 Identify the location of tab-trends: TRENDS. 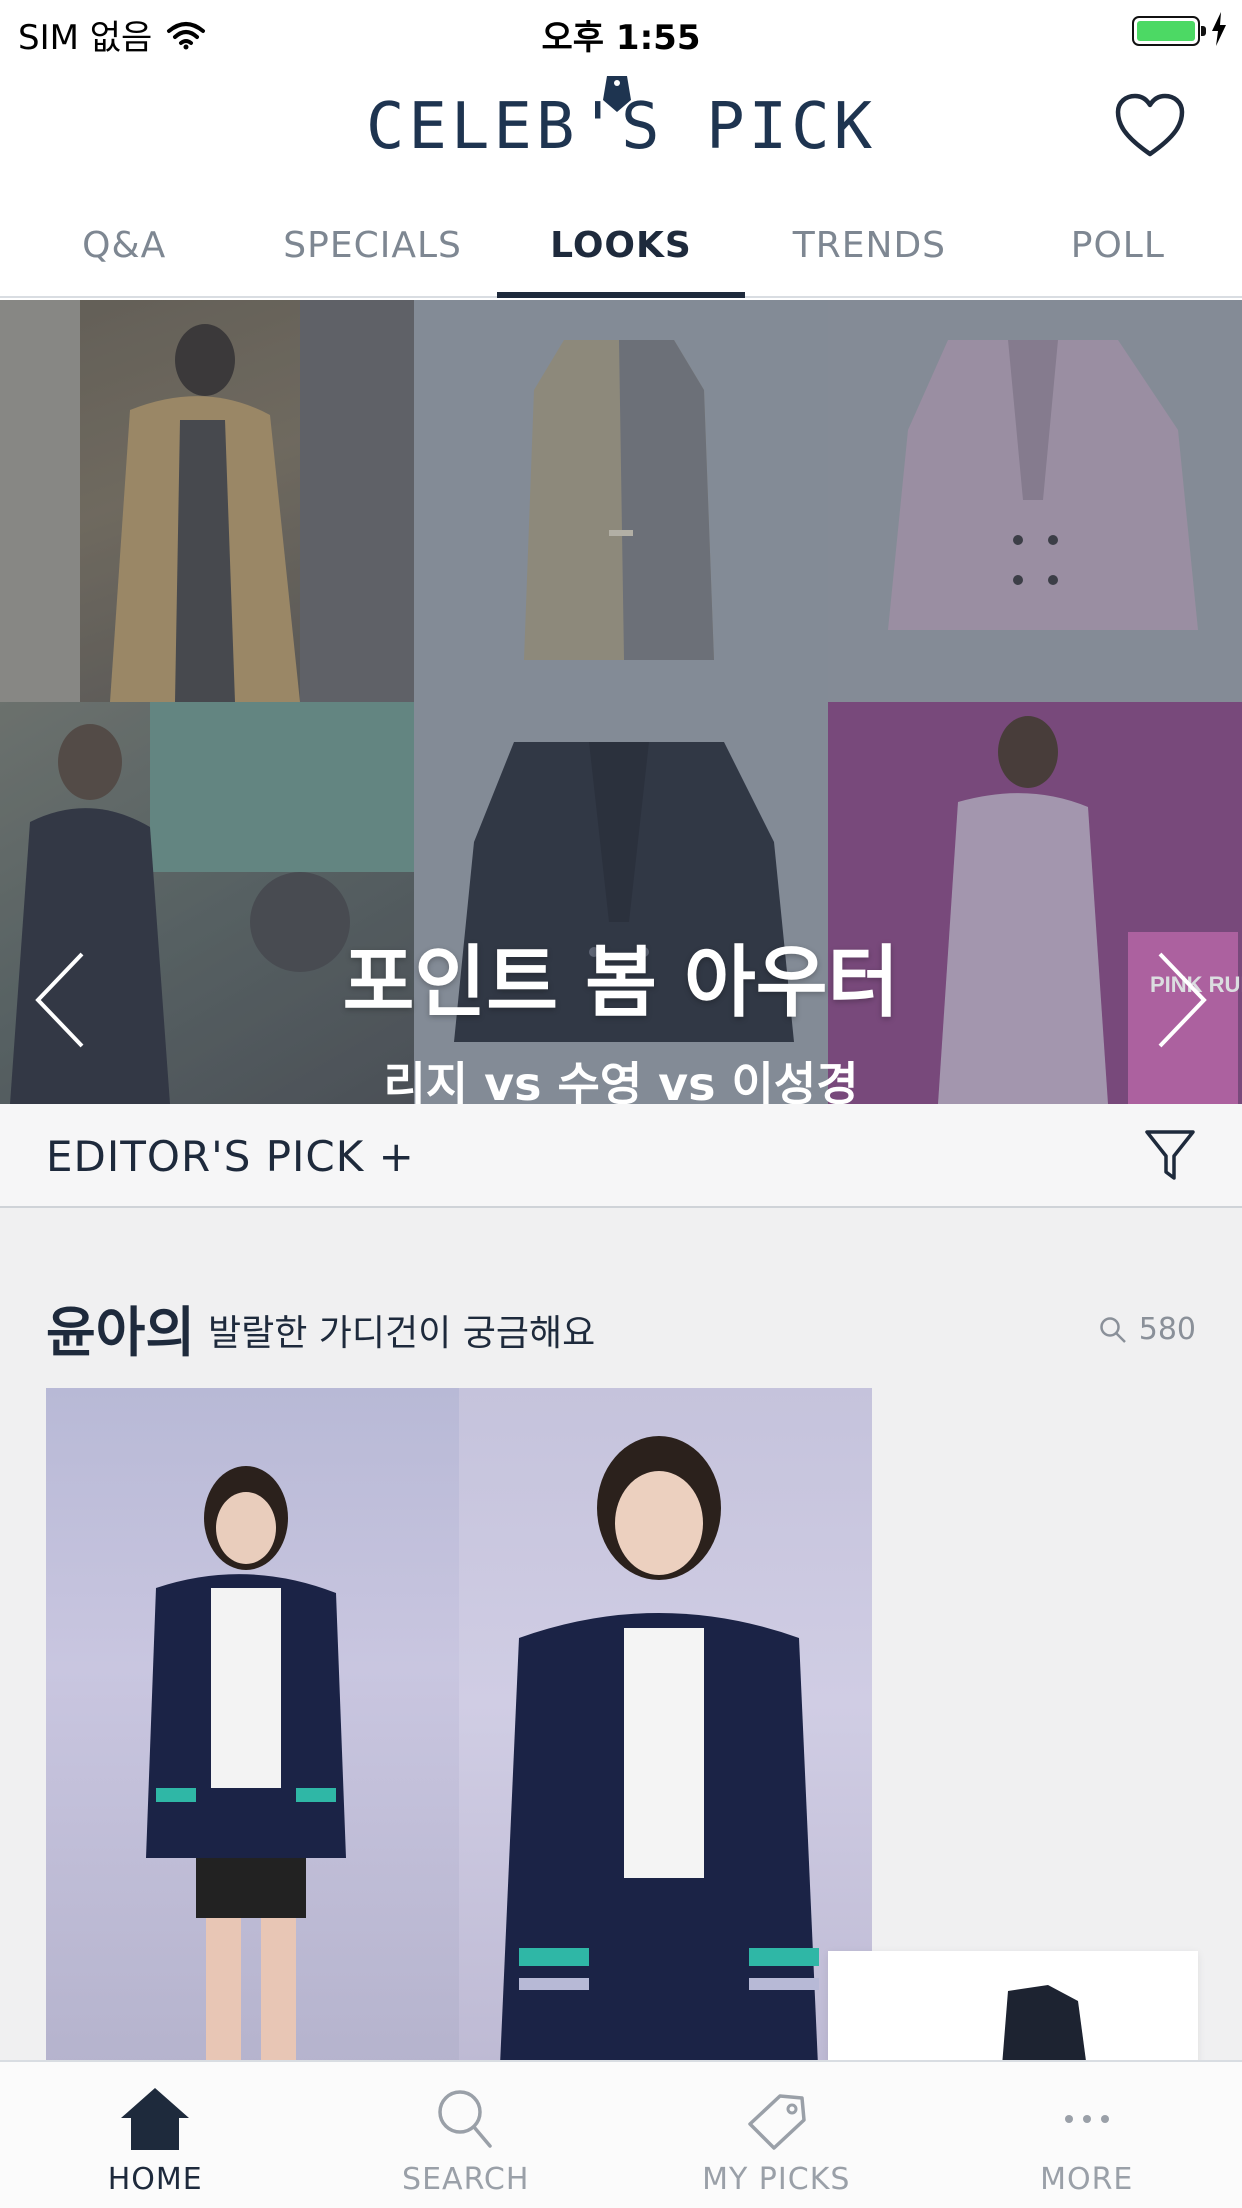
(869, 248).